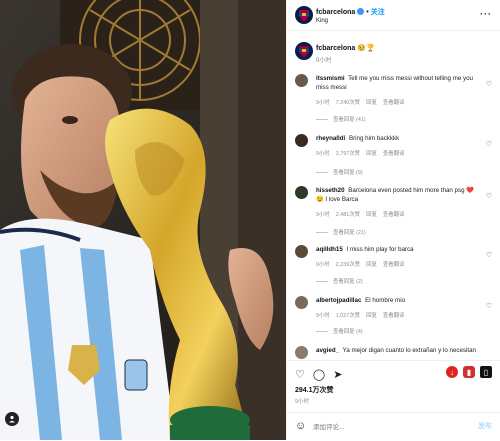 The height and width of the screenshot is (441, 500). I want to click on download-icon: ↓, so click(452, 372).